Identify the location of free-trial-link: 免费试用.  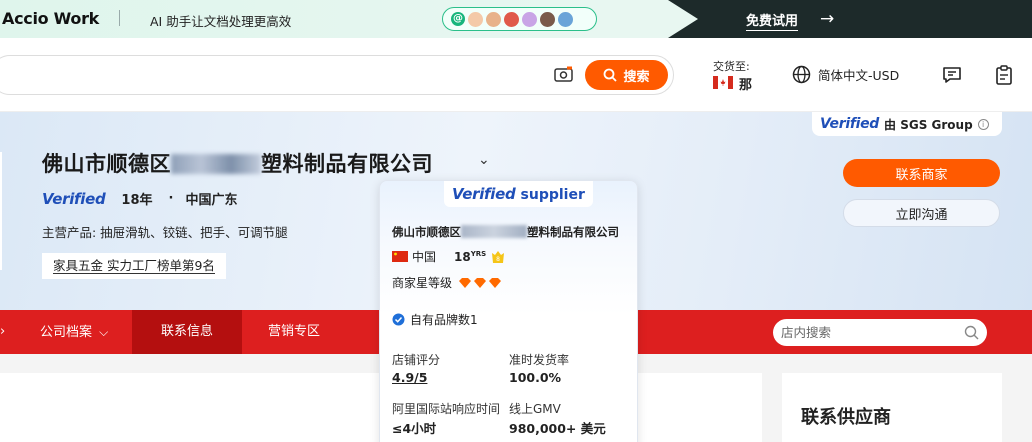
(772, 20).